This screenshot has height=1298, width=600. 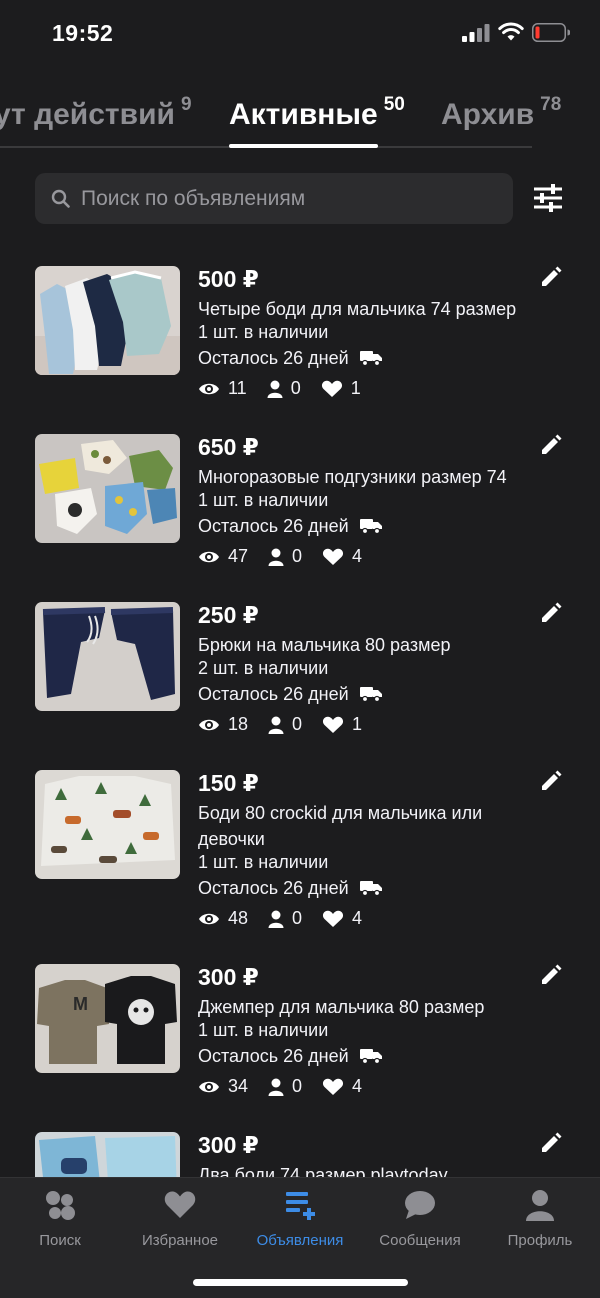 I want to click on tabbar-item-ads: Объявления, so click(x=300, y=1218).